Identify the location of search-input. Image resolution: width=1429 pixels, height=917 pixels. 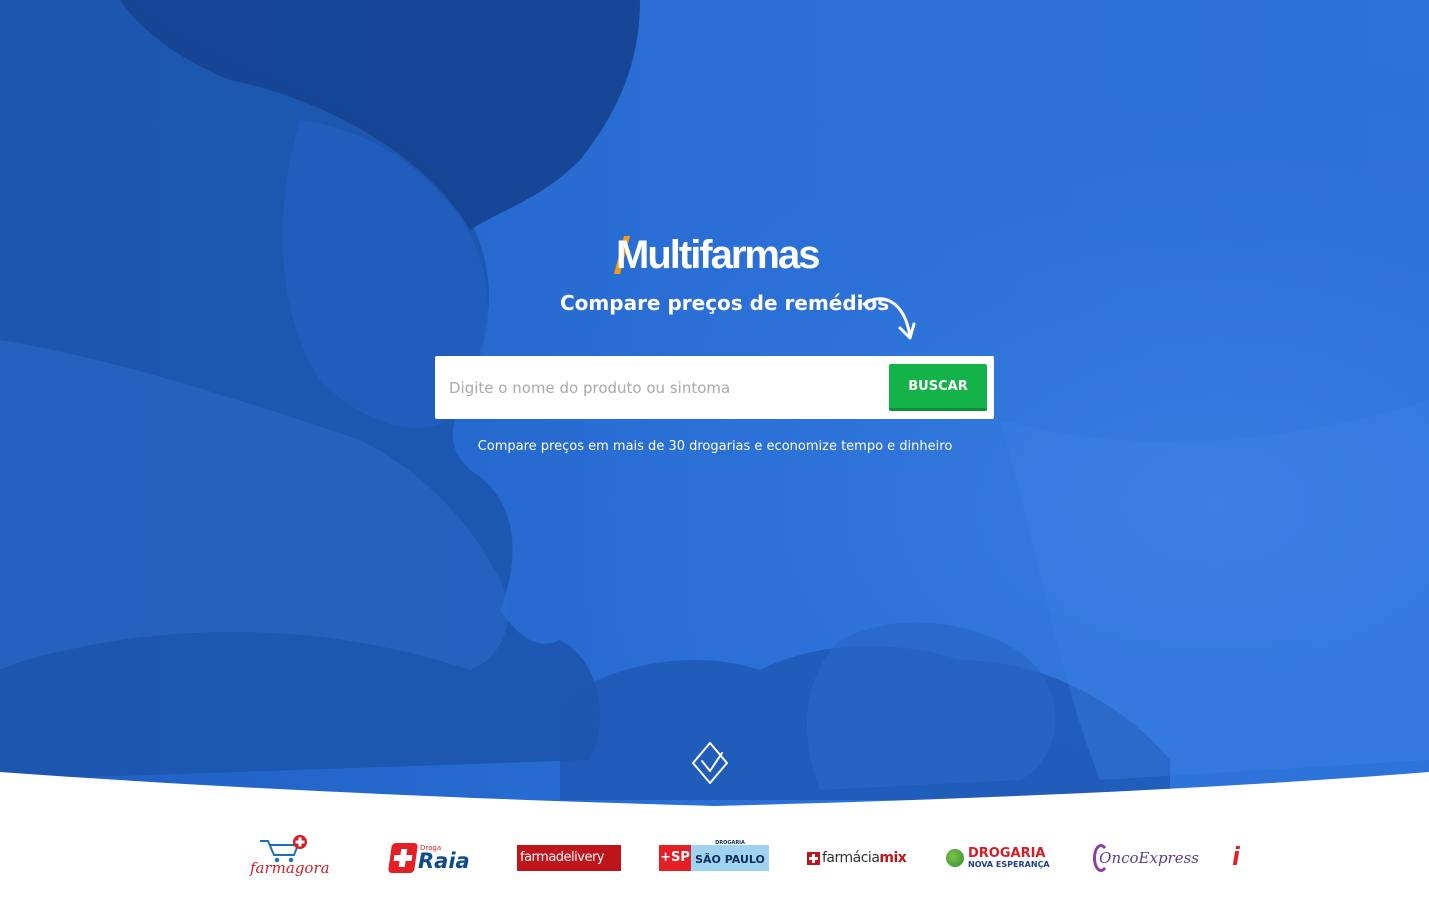
(658, 387).